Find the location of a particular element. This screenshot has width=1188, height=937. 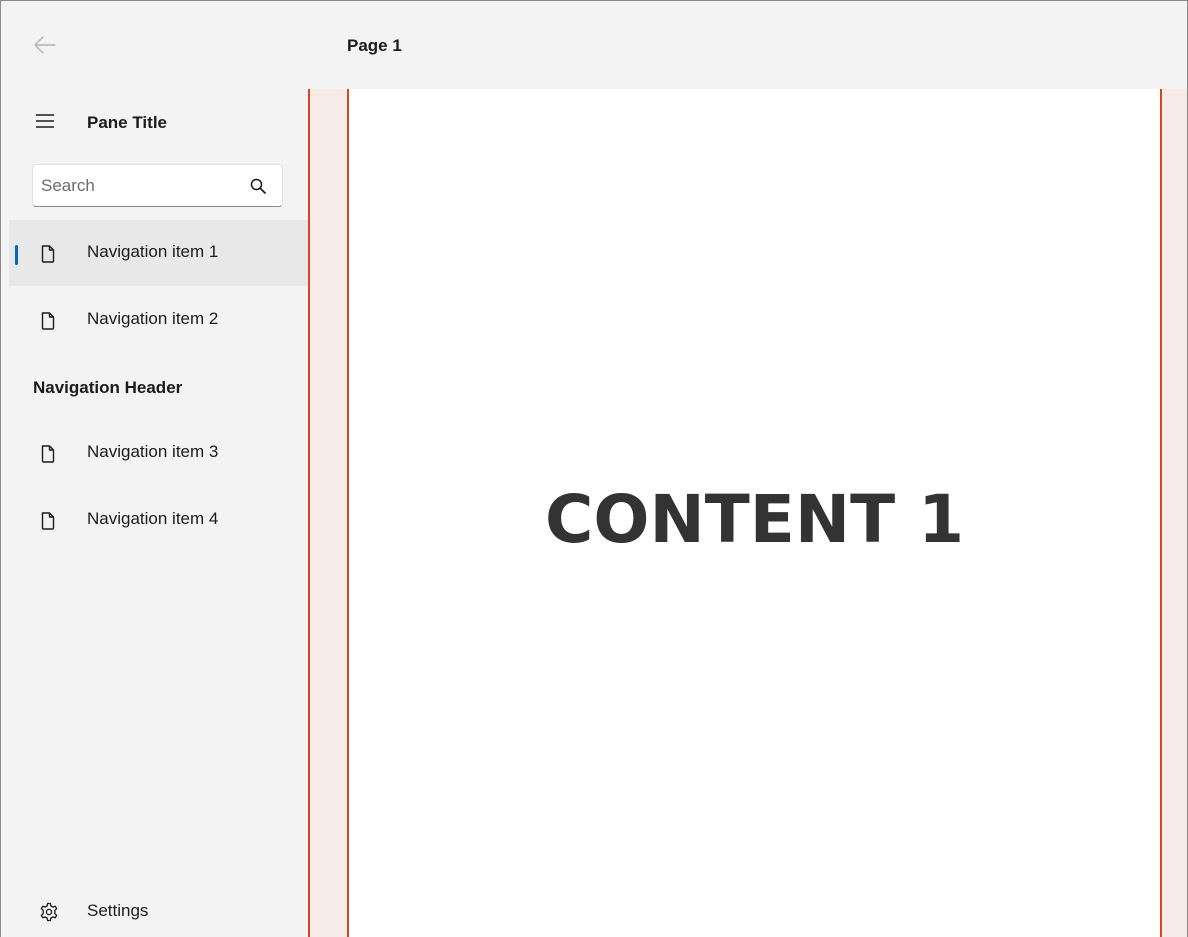

pane-toggle-button is located at coordinates (45, 123).